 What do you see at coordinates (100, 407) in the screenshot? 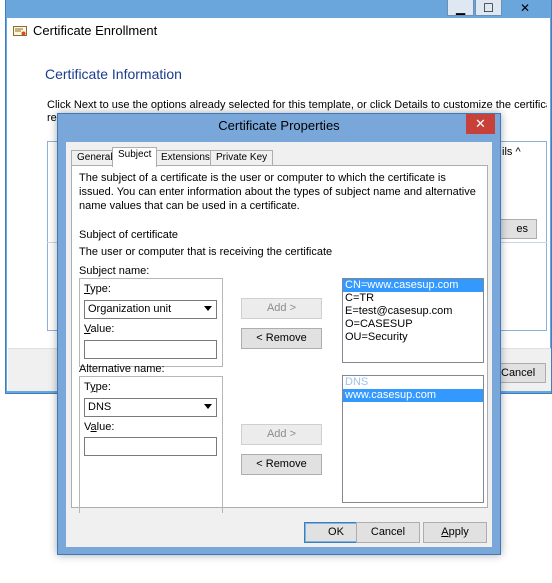
I see `alt-type-value: DNS` at bounding box center [100, 407].